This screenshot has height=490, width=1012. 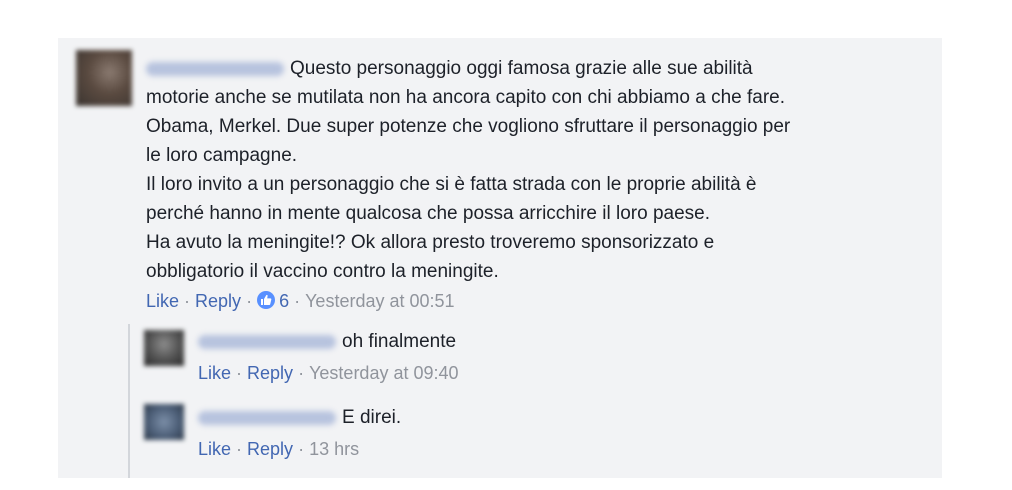 I want to click on reaction-summary: 6, so click(x=273, y=301).